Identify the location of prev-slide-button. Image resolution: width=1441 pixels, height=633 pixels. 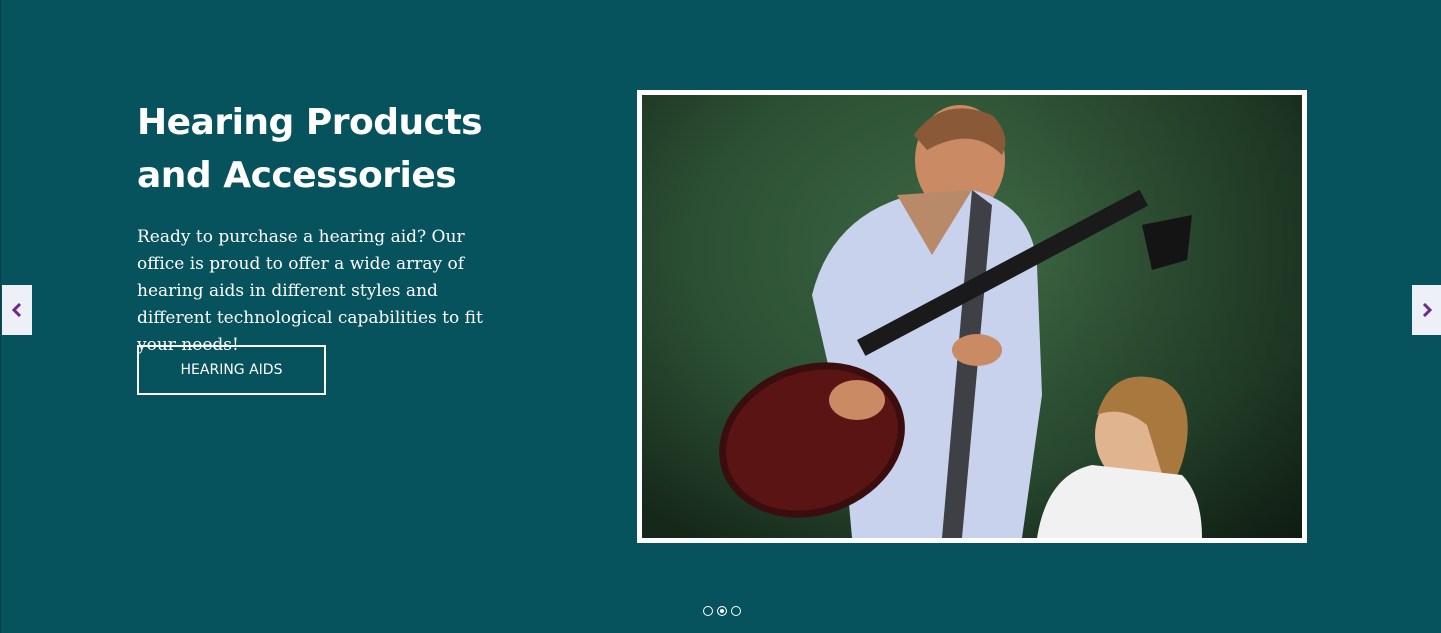
(17, 310).